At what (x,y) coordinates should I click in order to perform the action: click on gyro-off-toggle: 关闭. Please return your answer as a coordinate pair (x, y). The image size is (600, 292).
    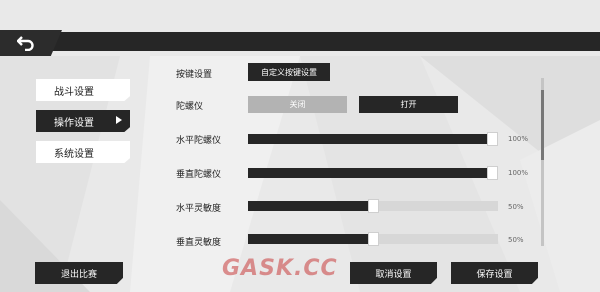
    Looking at the image, I should click on (297, 104).